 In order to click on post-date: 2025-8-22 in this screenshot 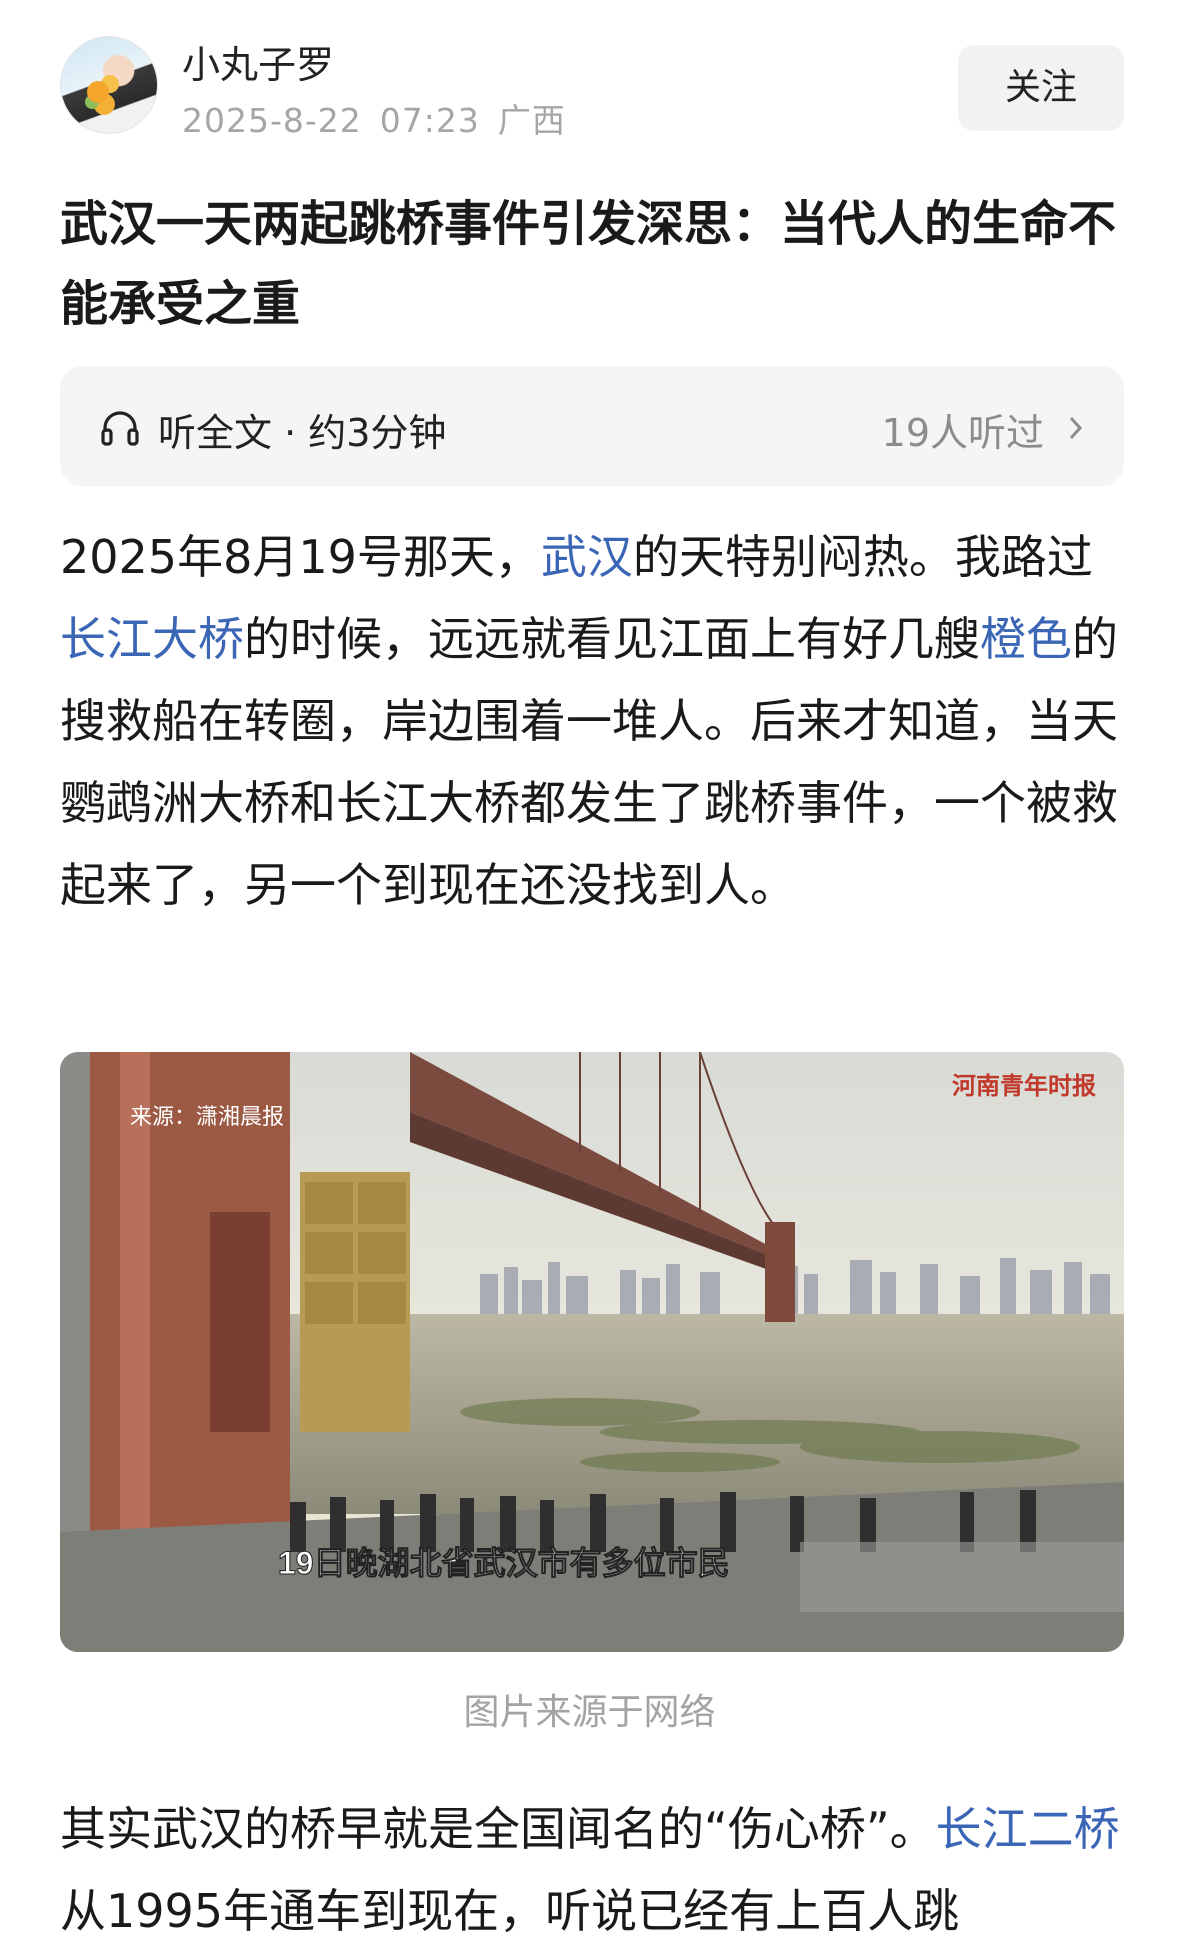, I will do `click(272, 120)`.